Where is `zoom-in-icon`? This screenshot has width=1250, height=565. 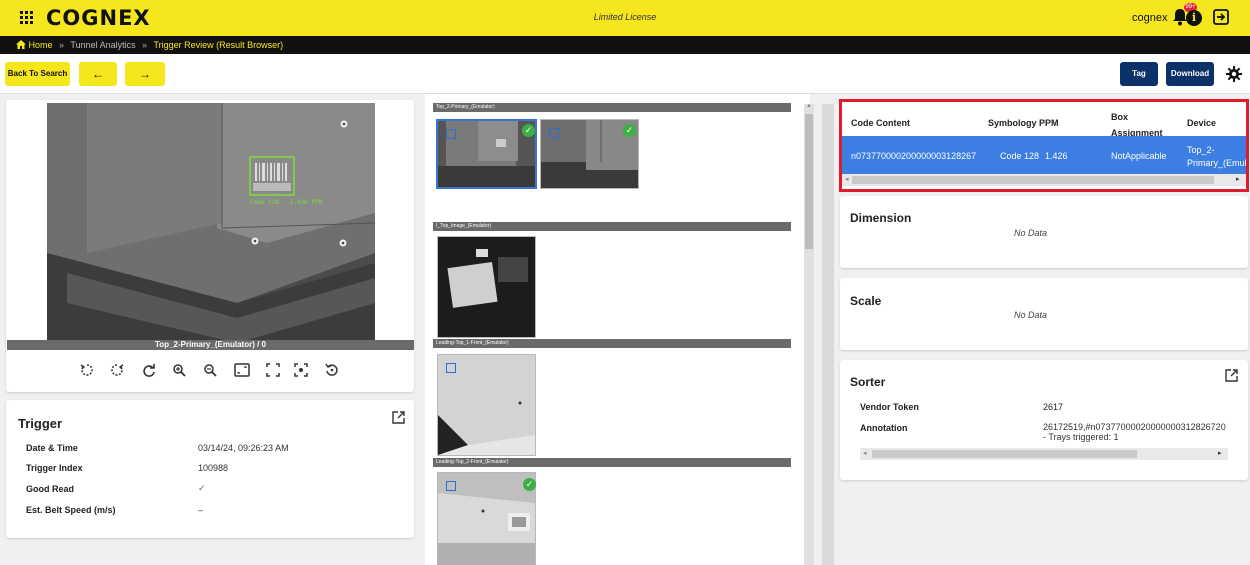
zoom-in-icon is located at coordinates (179, 372).